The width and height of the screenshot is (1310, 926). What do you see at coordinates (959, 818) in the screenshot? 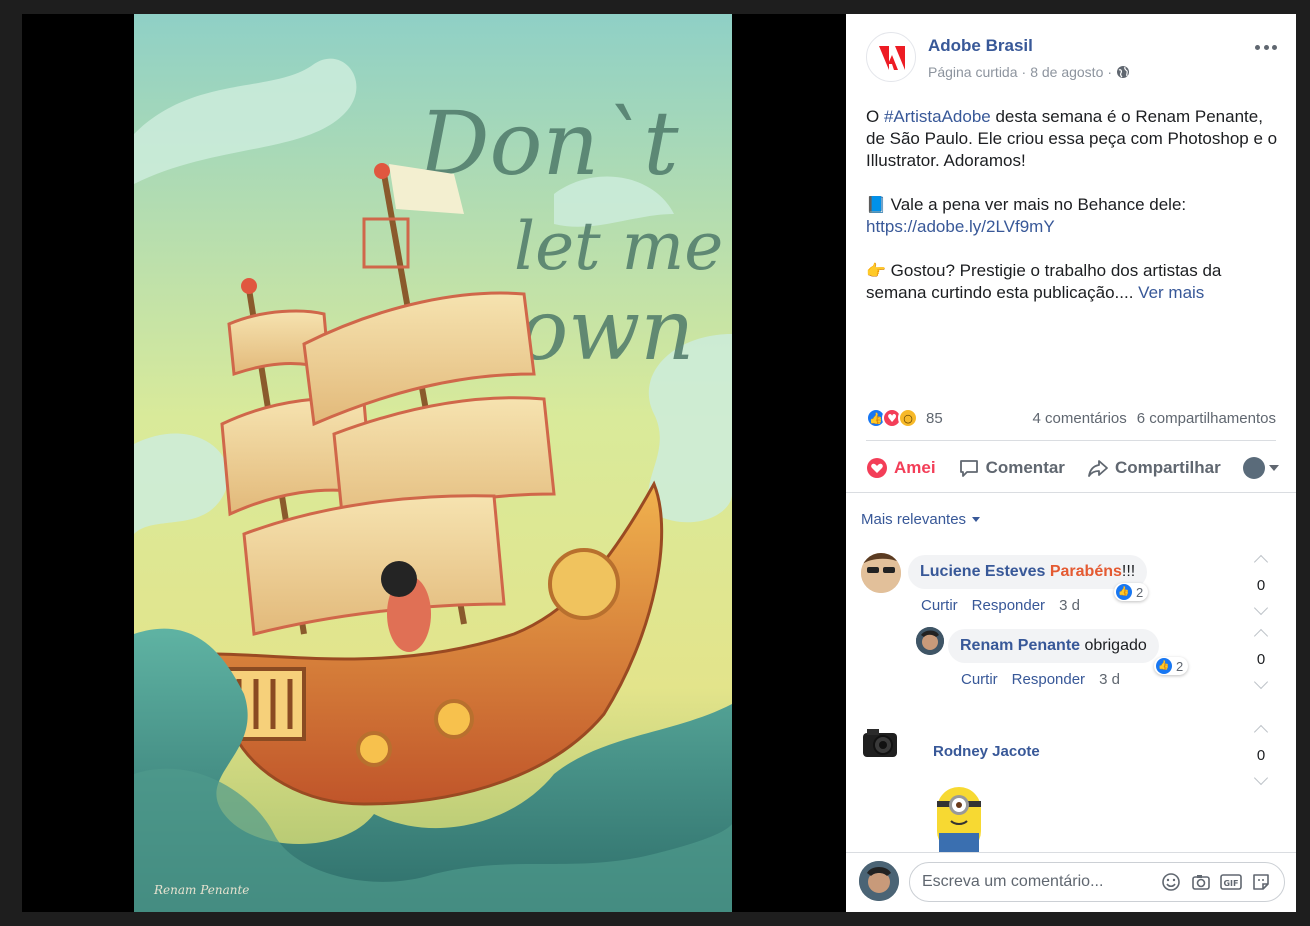
I see `sticker-image` at bounding box center [959, 818].